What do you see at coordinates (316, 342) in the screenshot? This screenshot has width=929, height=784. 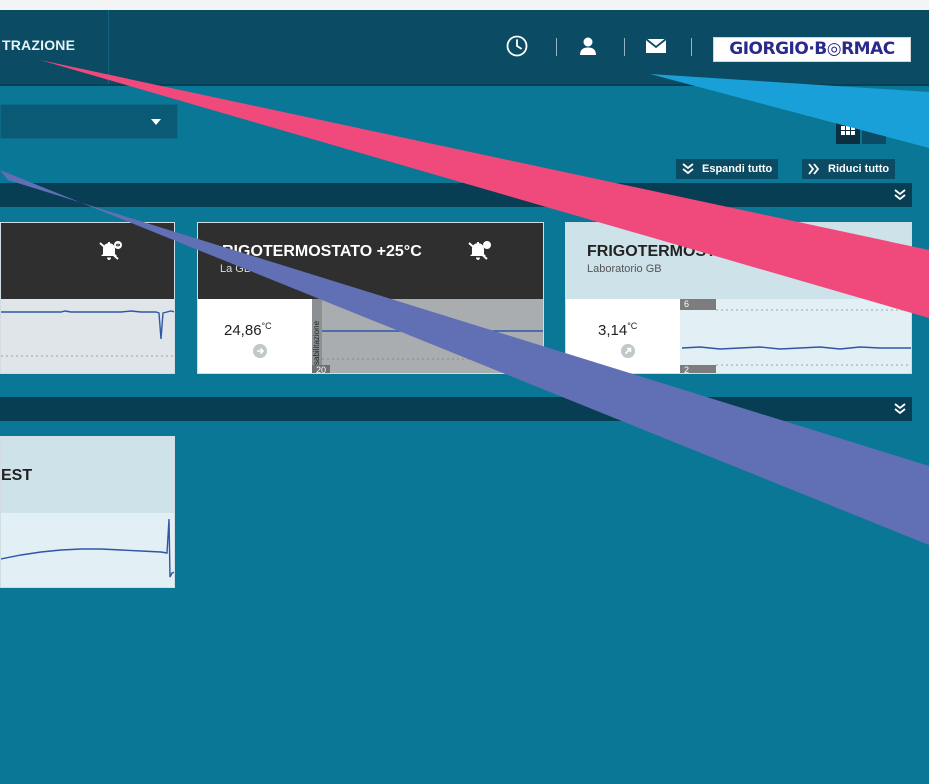 I see `disabled-side-label: sabilitazione` at bounding box center [316, 342].